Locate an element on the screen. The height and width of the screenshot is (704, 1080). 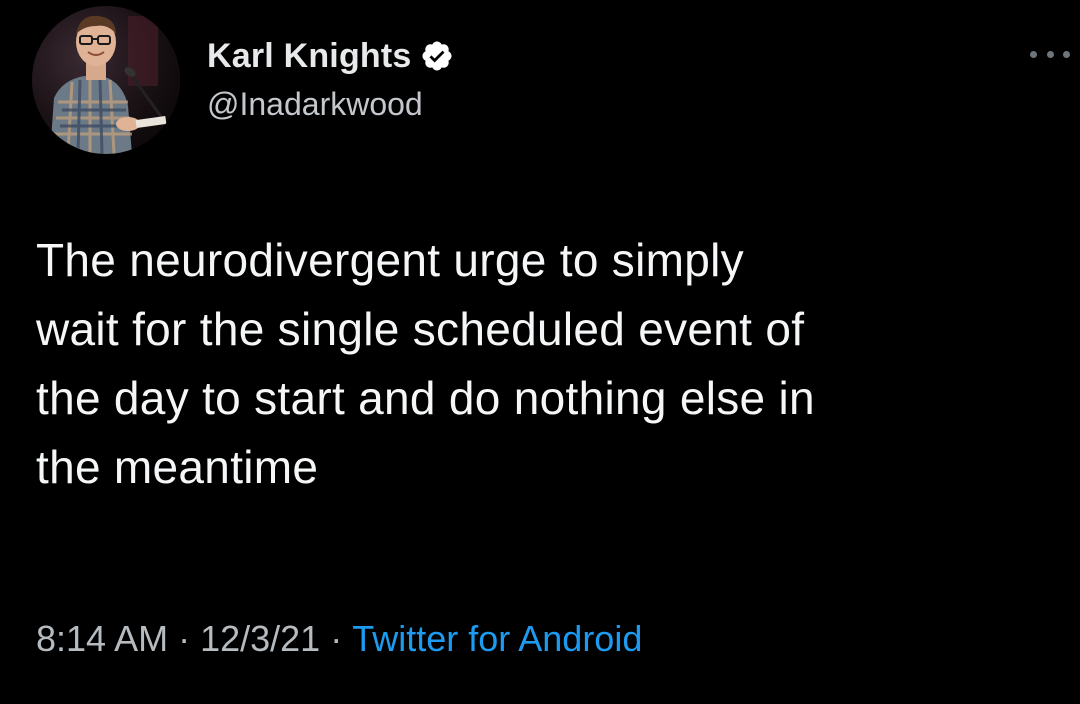
avatar-image is located at coordinates (106, 80).